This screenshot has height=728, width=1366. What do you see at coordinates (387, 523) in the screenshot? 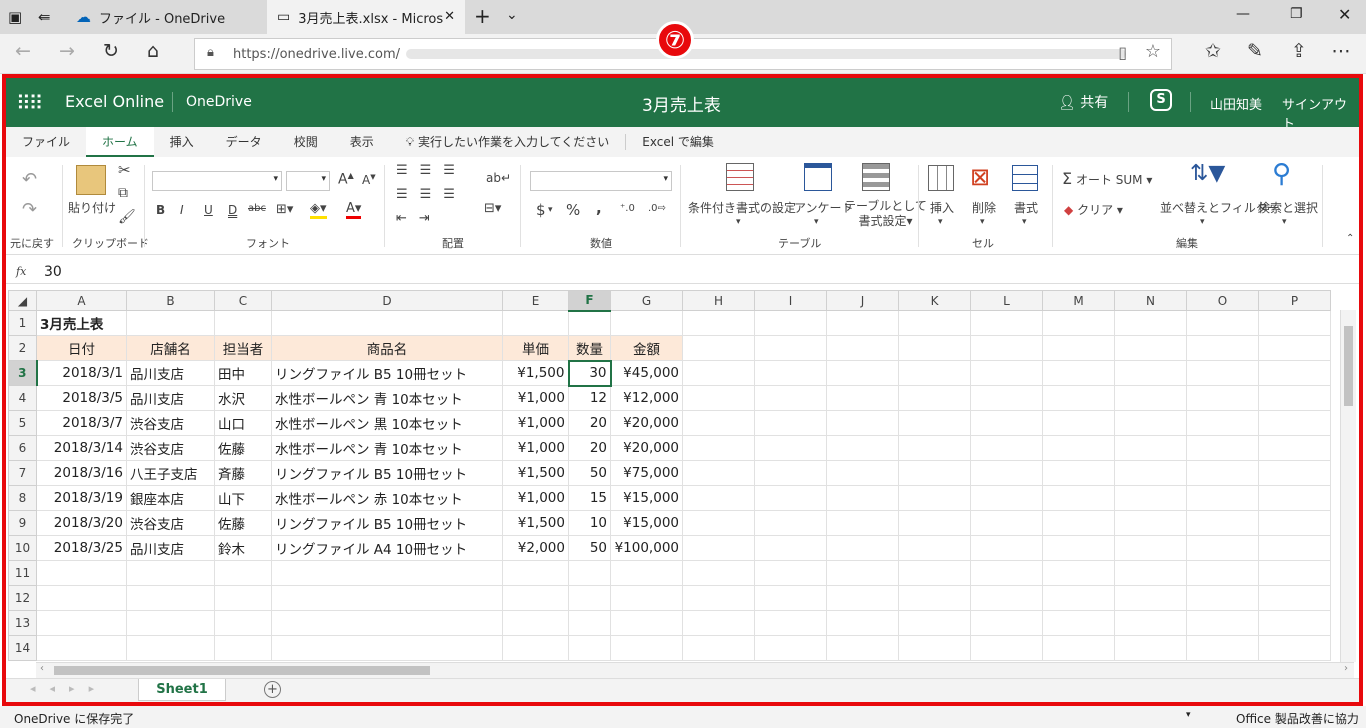
I see `cell: リングファイル B5 10冊セット` at bounding box center [387, 523].